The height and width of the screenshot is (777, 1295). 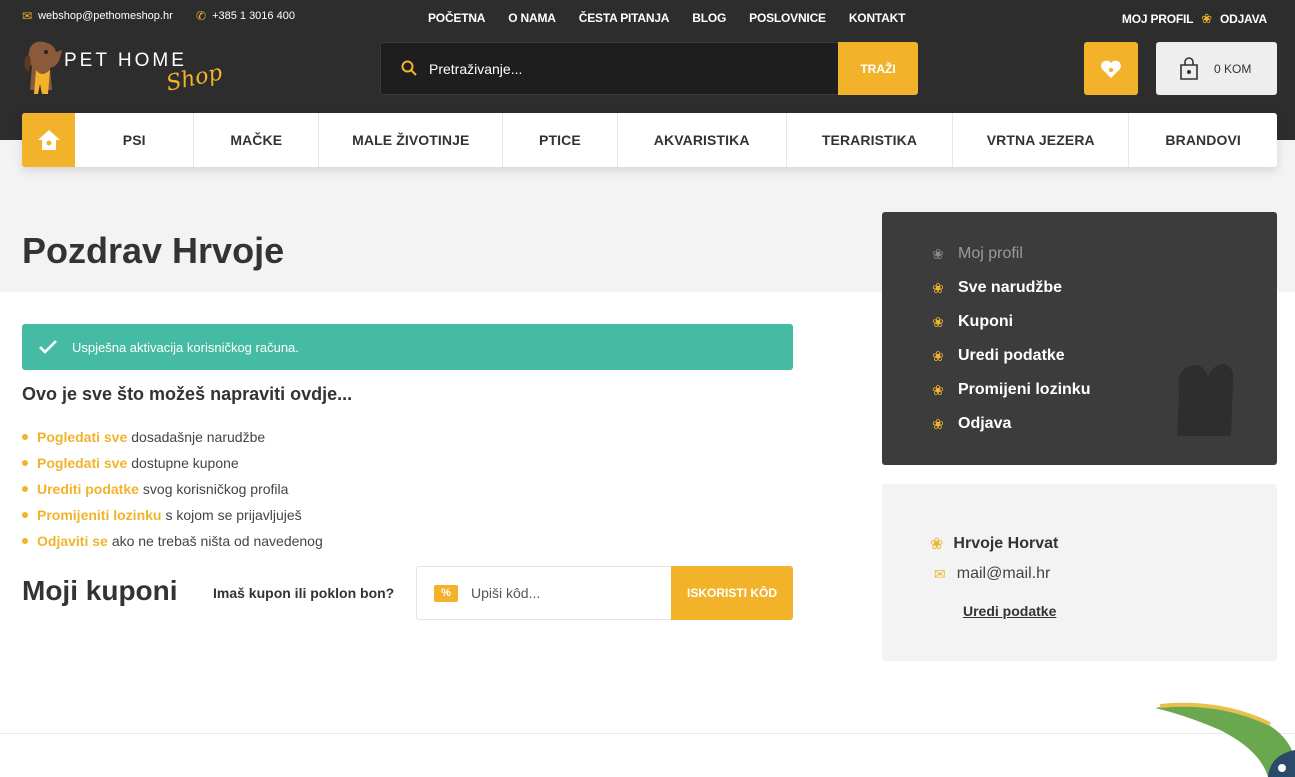 I want to click on phone-icon: ✆, so click(x=201, y=16).